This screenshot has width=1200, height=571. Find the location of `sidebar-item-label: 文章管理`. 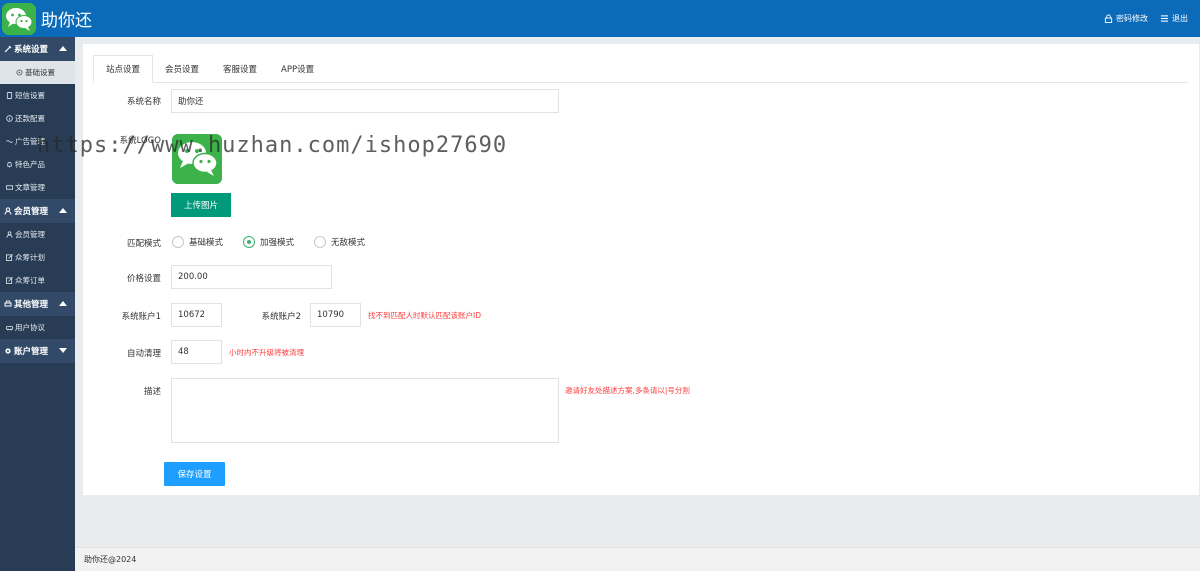

sidebar-item-label: 文章管理 is located at coordinates (30, 187).